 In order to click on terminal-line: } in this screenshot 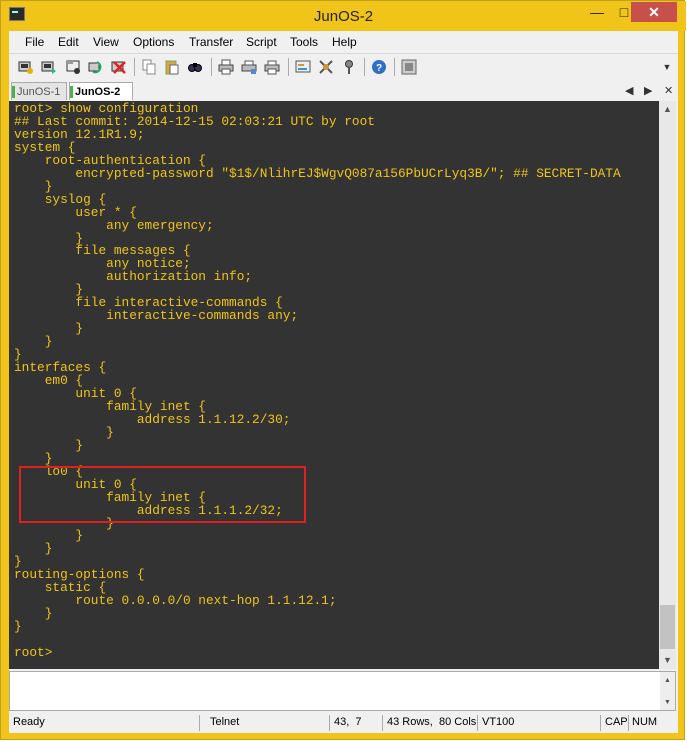, I will do `click(18, 627)`.